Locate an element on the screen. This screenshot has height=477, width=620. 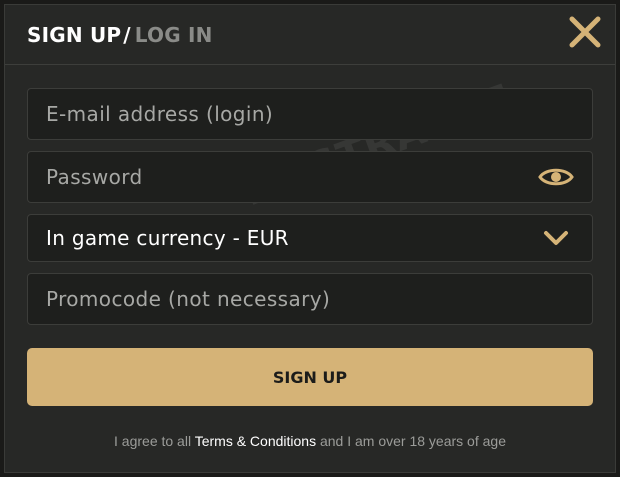
modal-header: SIGN UP / LOG IN is located at coordinates (310, 35).